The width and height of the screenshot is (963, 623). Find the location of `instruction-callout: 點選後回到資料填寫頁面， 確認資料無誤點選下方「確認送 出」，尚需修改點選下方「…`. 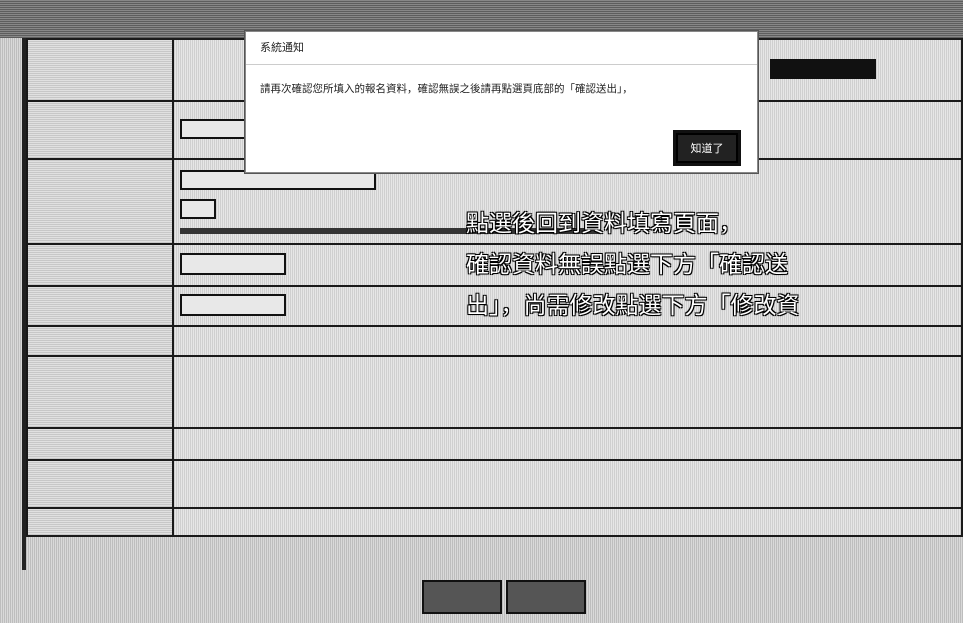

instruction-callout: 點選後回到資料填寫頁面， 確認資料無誤點選下方「確認送 出」，尚需修改點選下方「… is located at coordinates (686, 265).